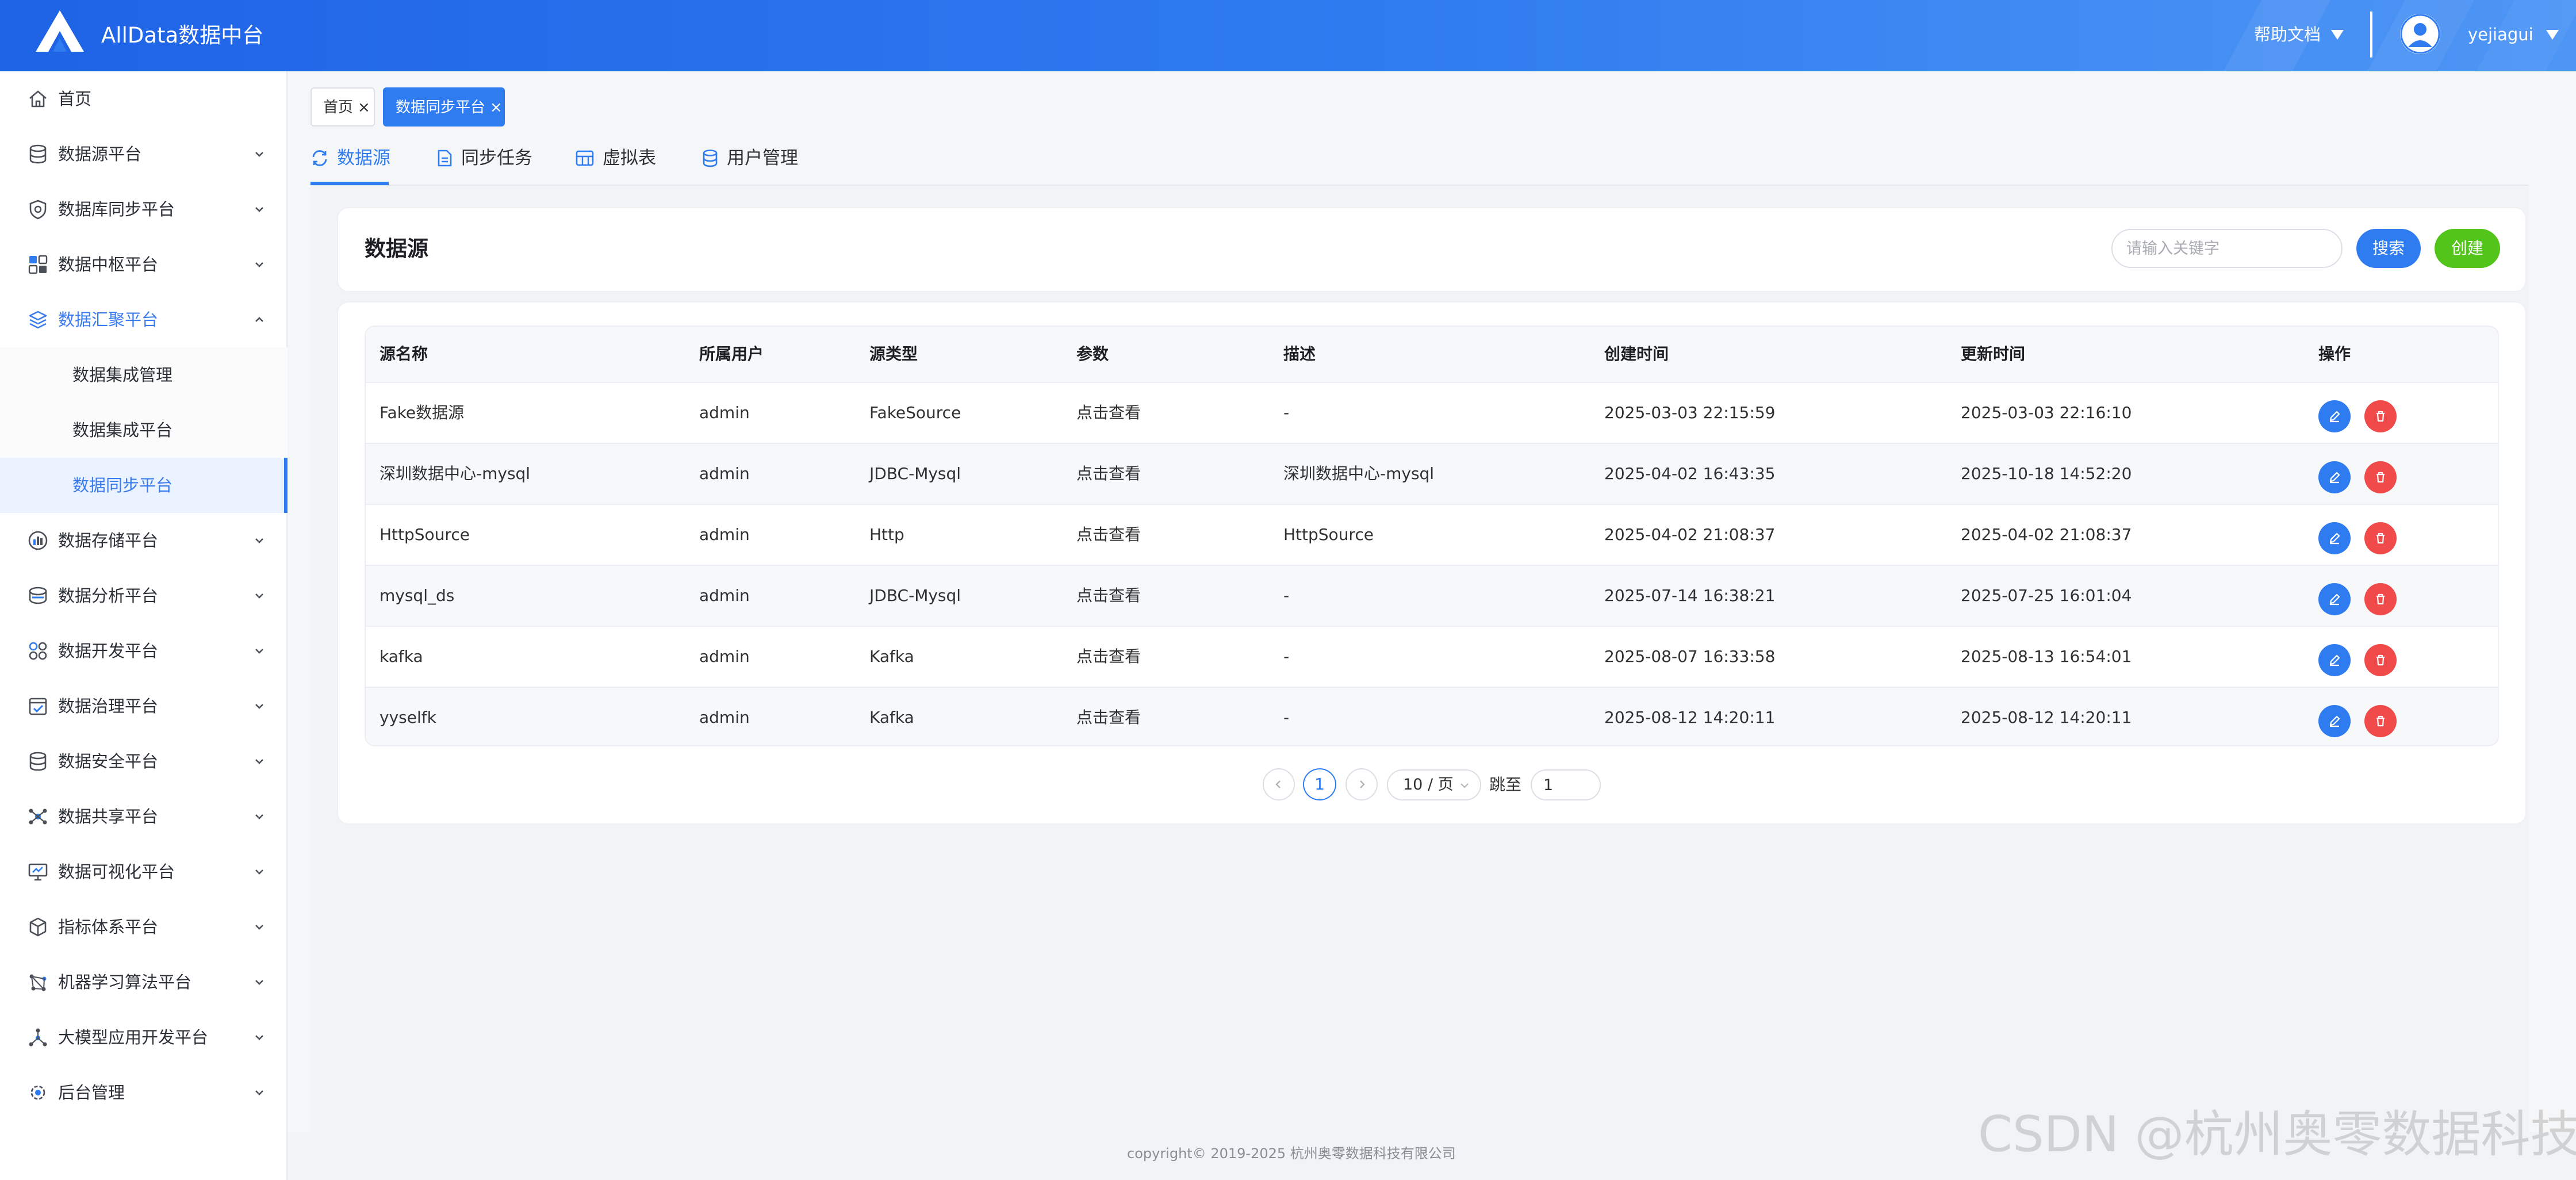 Image resolution: width=2576 pixels, height=1180 pixels. I want to click on analysis-icon, so click(38, 595).